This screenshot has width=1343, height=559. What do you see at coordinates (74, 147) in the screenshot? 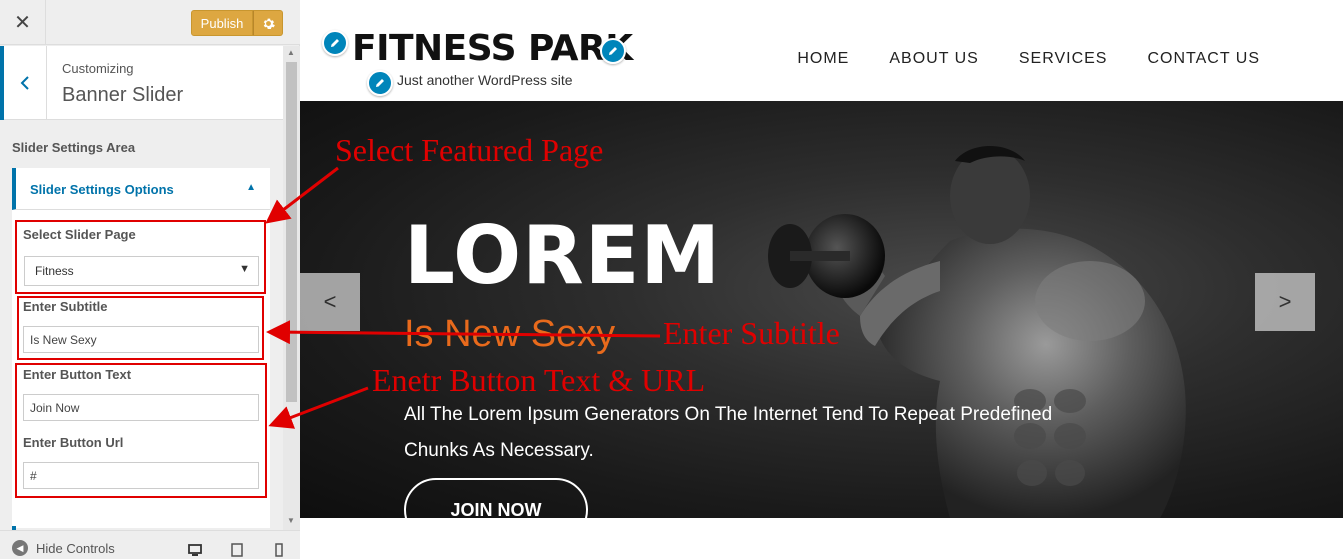
I see `area-title: Slider Settings Area` at bounding box center [74, 147].